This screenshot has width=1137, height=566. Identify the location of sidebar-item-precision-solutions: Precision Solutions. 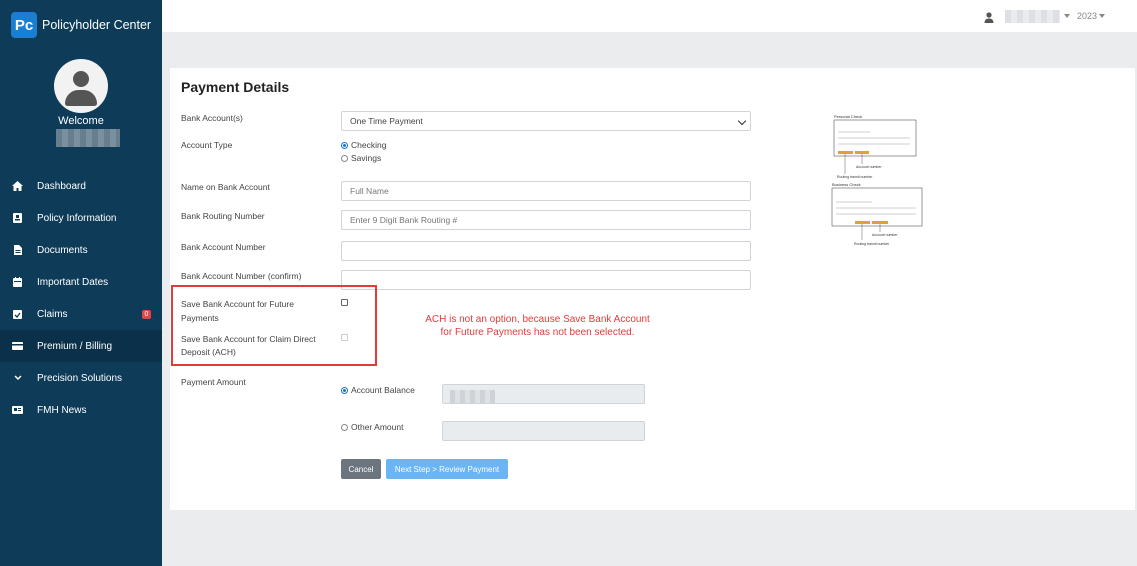
(81, 378).